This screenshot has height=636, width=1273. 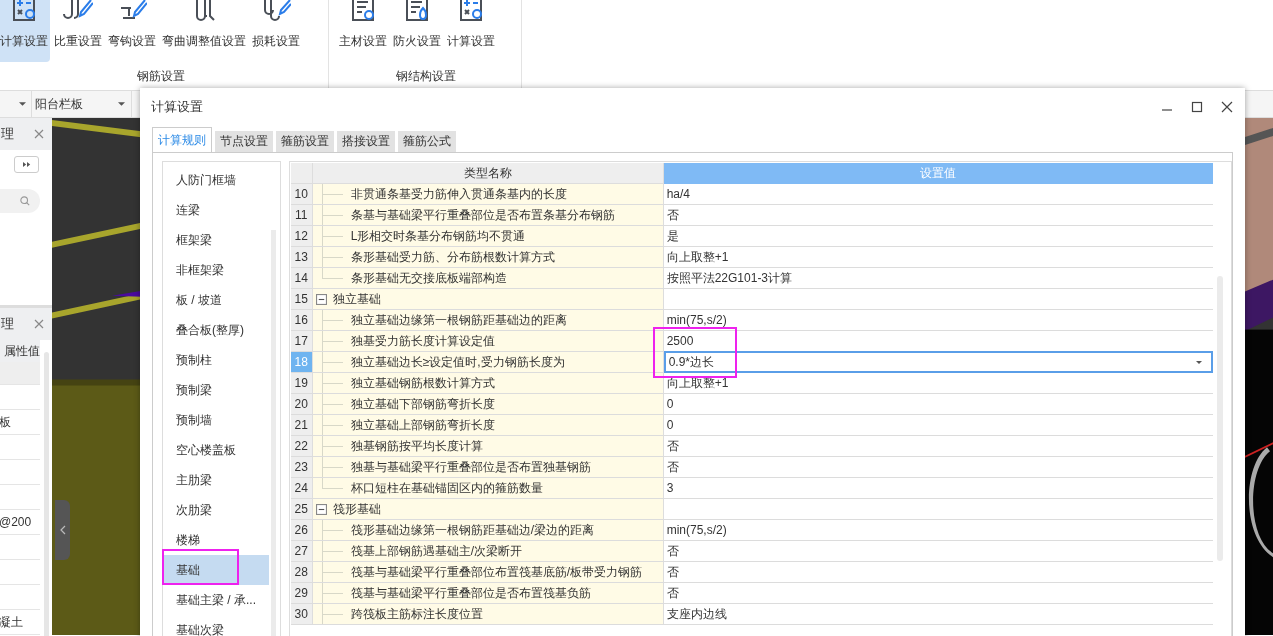 I want to click on row-number: 19, so click(x=301, y=383).